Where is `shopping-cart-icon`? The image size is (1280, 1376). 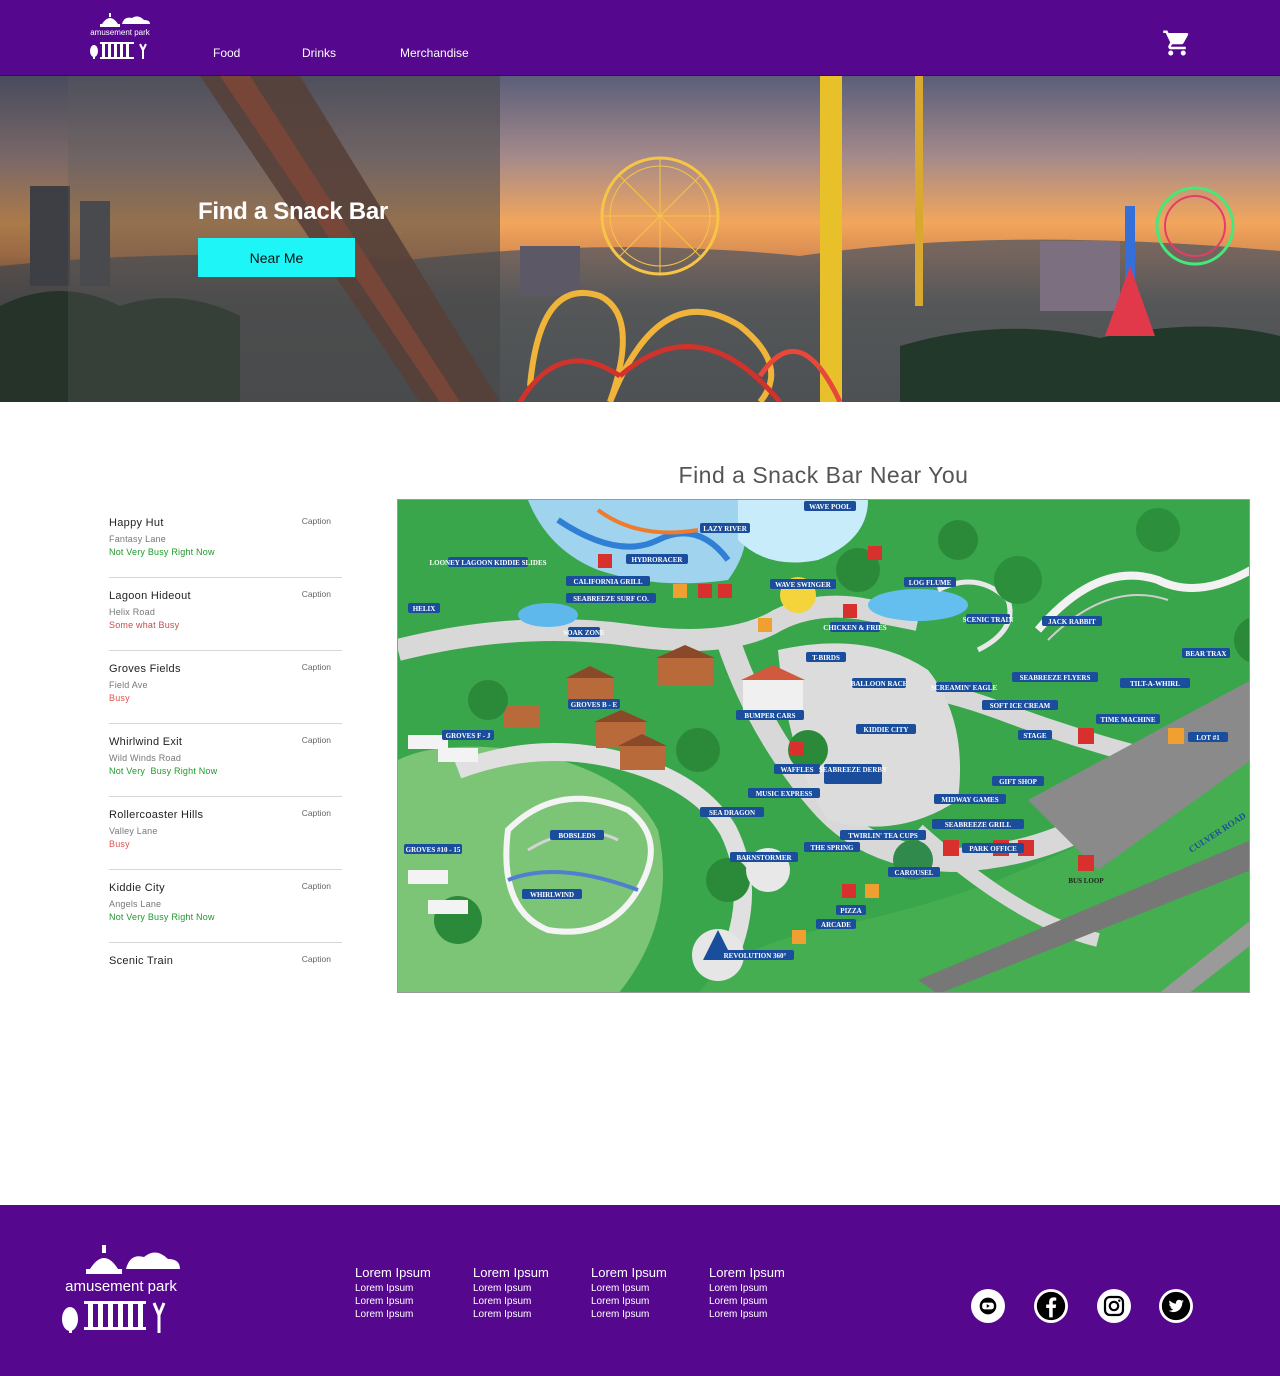 shopping-cart-icon is located at coordinates (1177, 43).